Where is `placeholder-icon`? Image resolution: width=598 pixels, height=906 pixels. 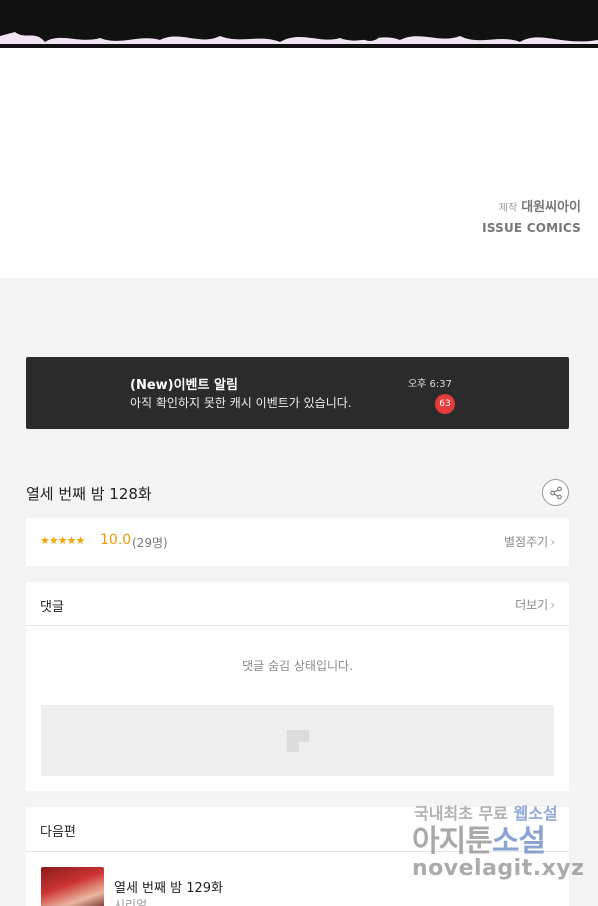
placeholder-icon is located at coordinates (298, 741).